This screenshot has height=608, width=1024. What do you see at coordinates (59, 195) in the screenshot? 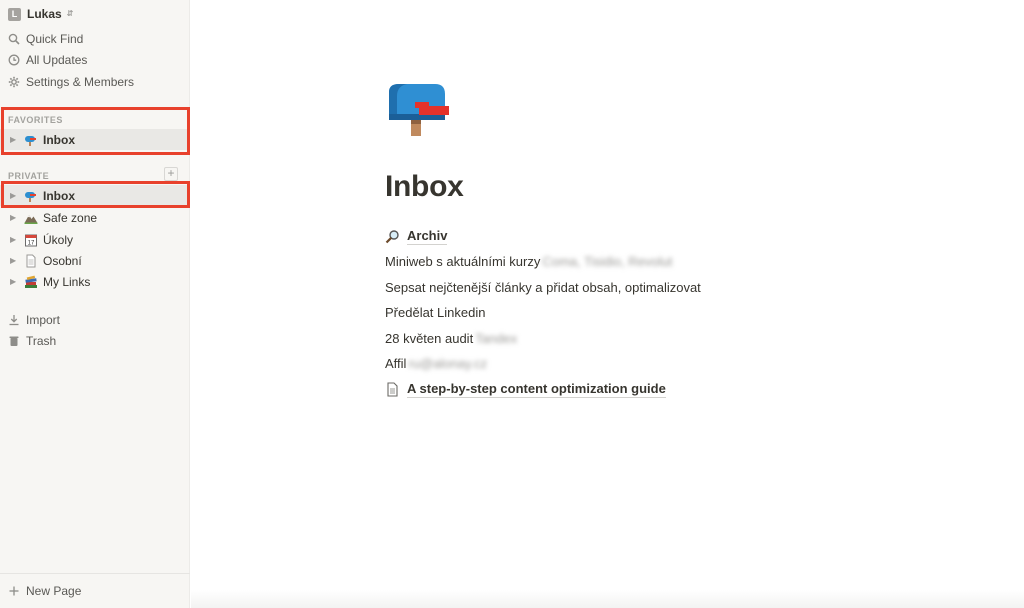
I see `sidebar-item-label: Inbox` at bounding box center [59, 195].